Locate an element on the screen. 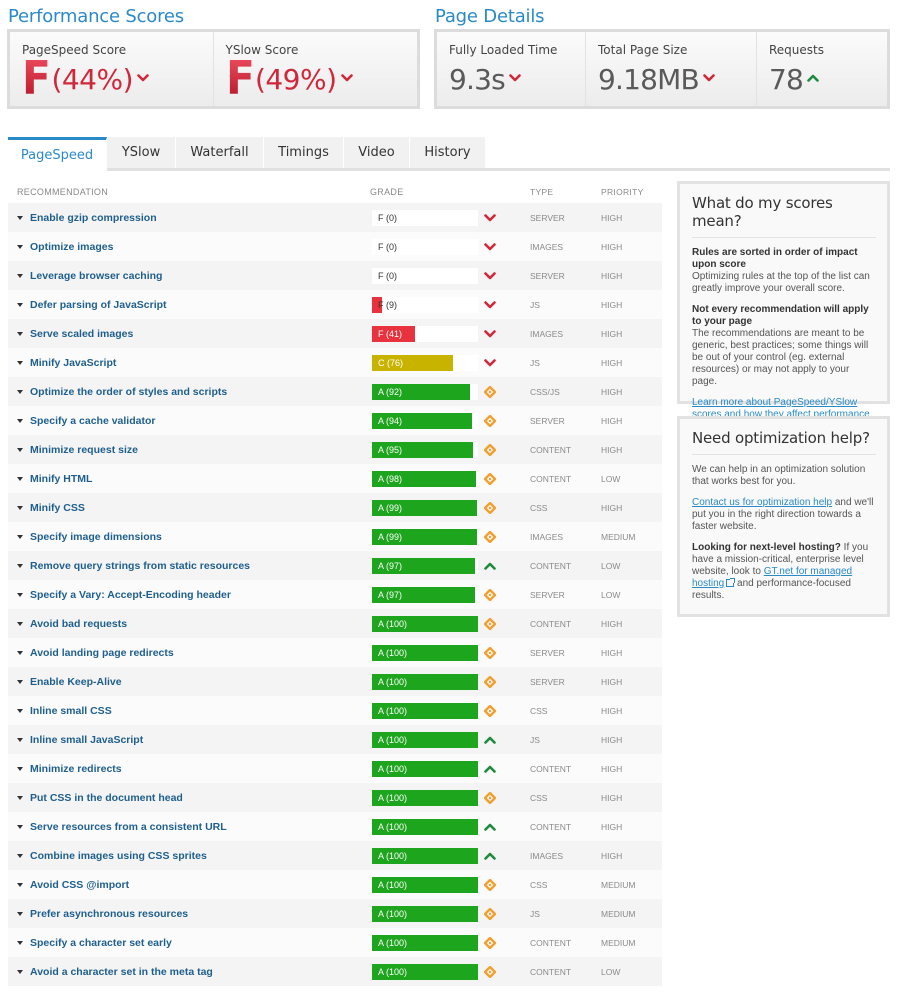 The image size is (900, 1000). grade-bar: F (0) is located at coordinates (425, 217).